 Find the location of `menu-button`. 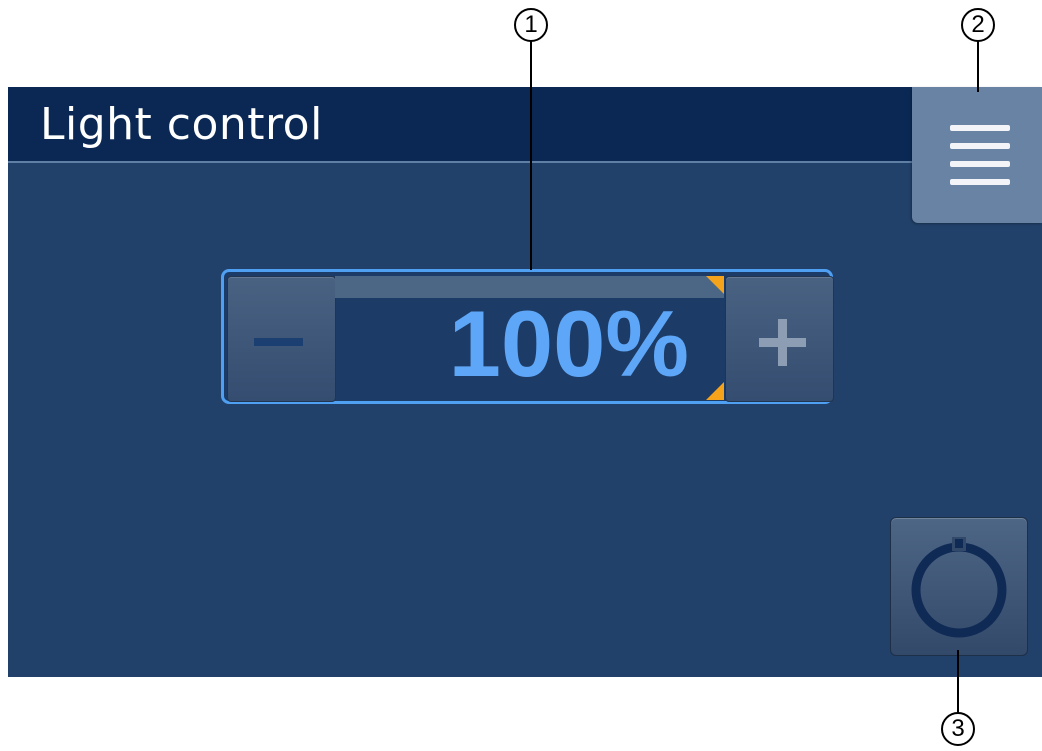

menu-button is located at coordinates (977, 155).